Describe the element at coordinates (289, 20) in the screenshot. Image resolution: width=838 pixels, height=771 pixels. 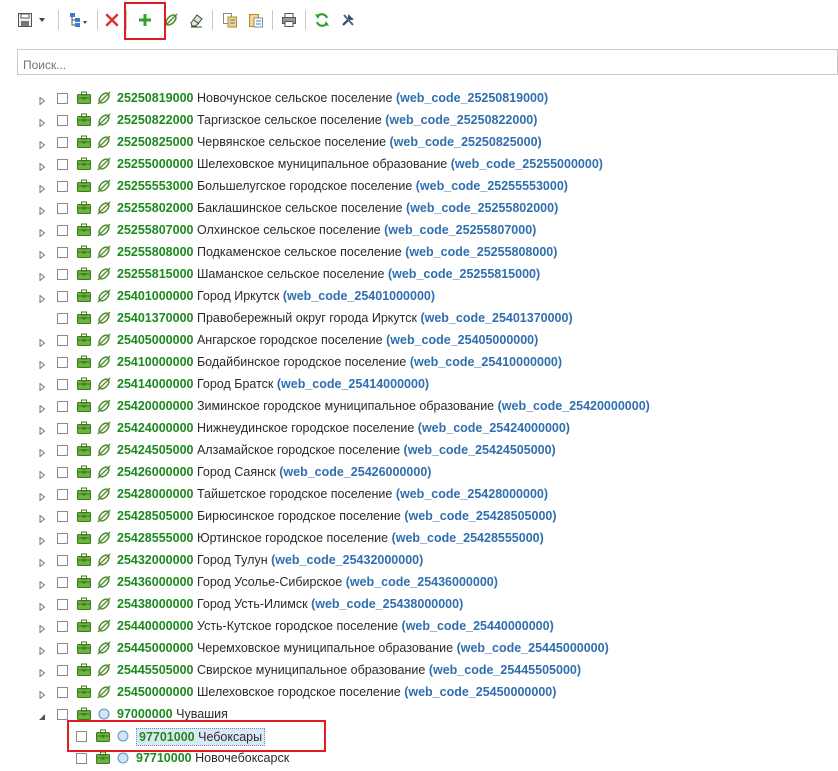
I see `print-icon` at that location.